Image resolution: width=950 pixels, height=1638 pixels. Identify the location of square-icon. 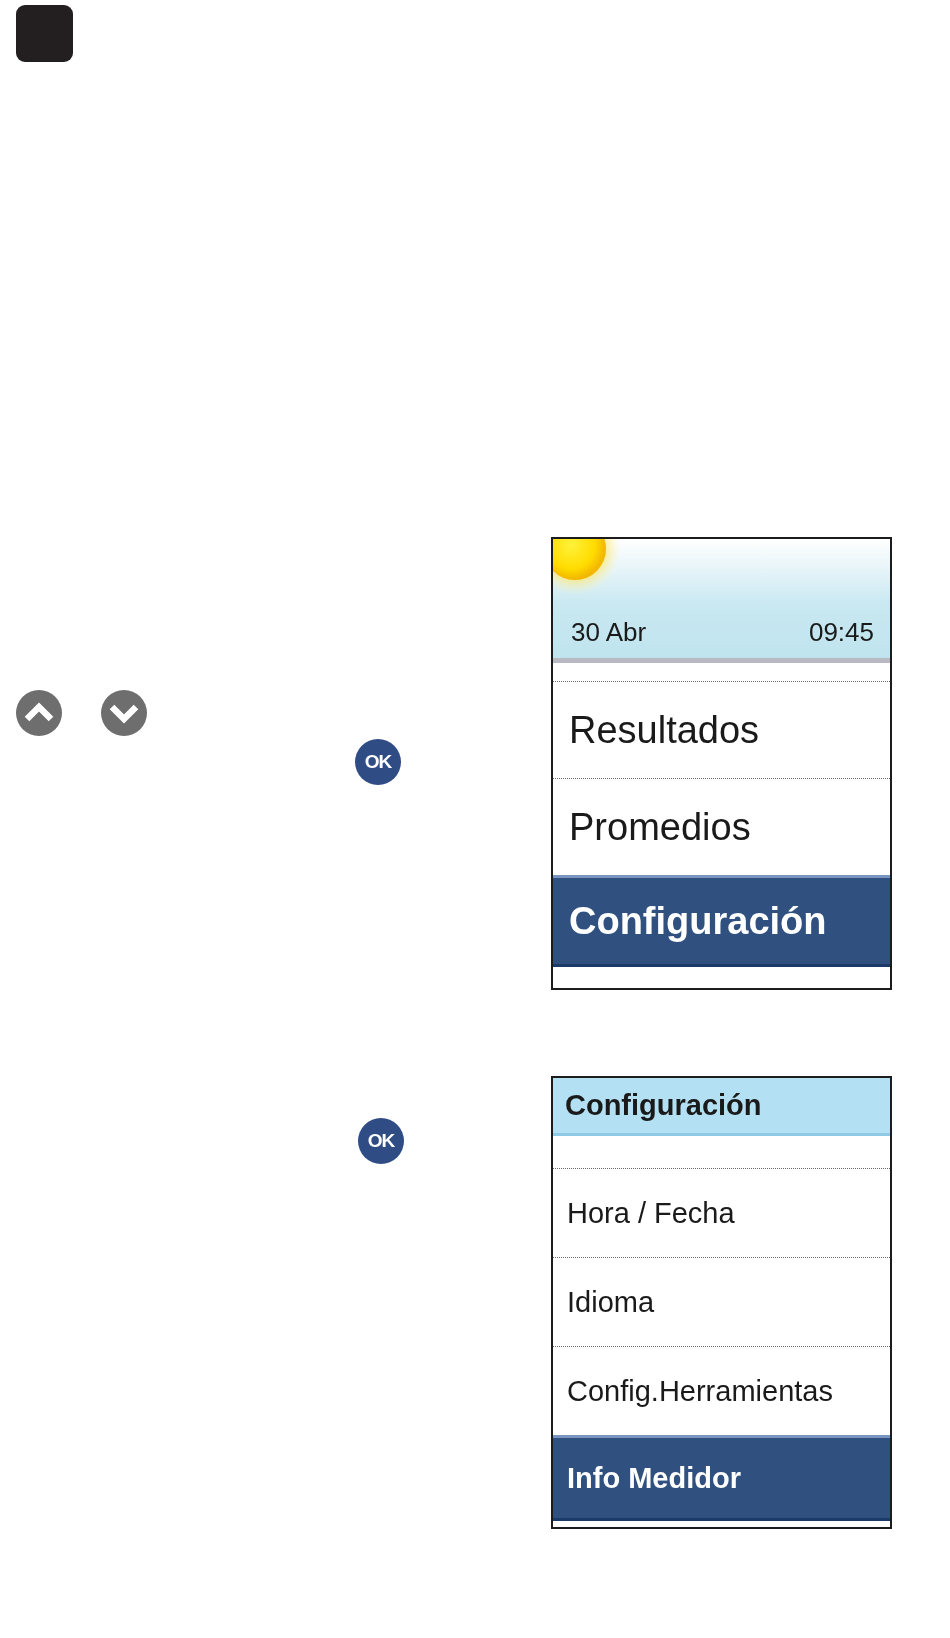
(44, 33).